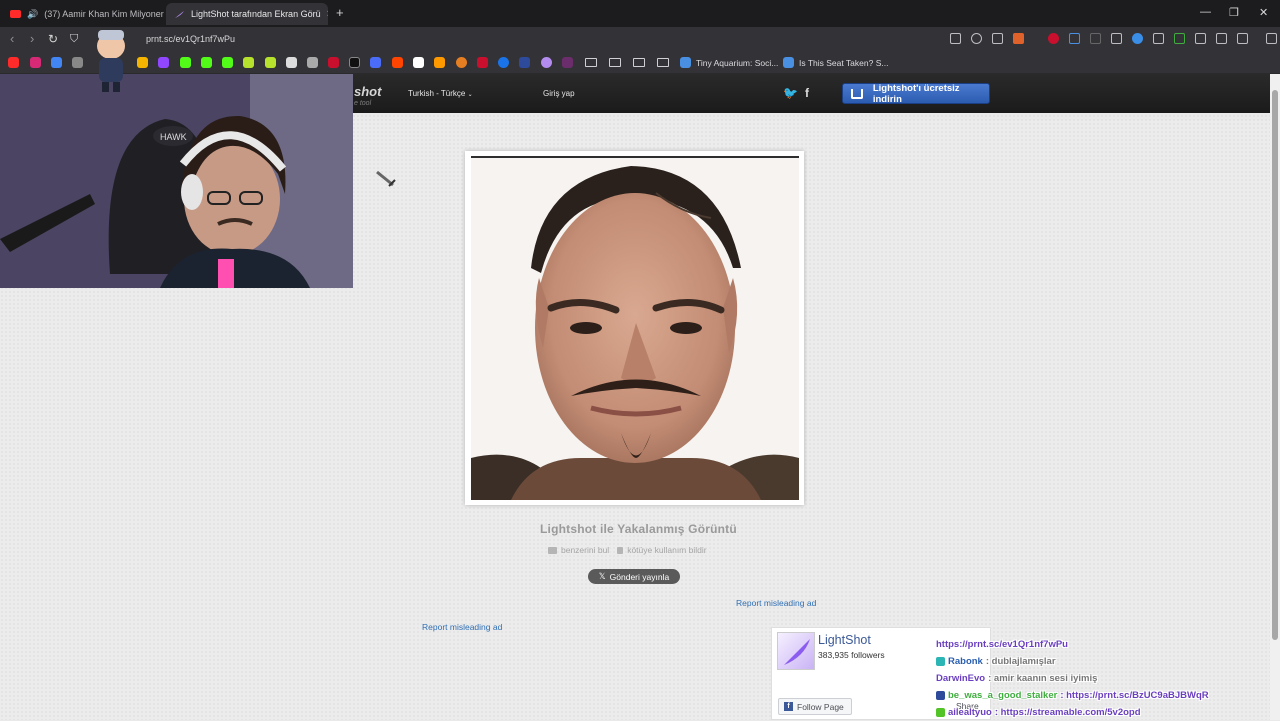 This screenshot has height=721, width=1280. What do you see at coordinates (559, 93) in the screenshot?
I see `login-link: Giriş yap` at bounding box center [559, 93].